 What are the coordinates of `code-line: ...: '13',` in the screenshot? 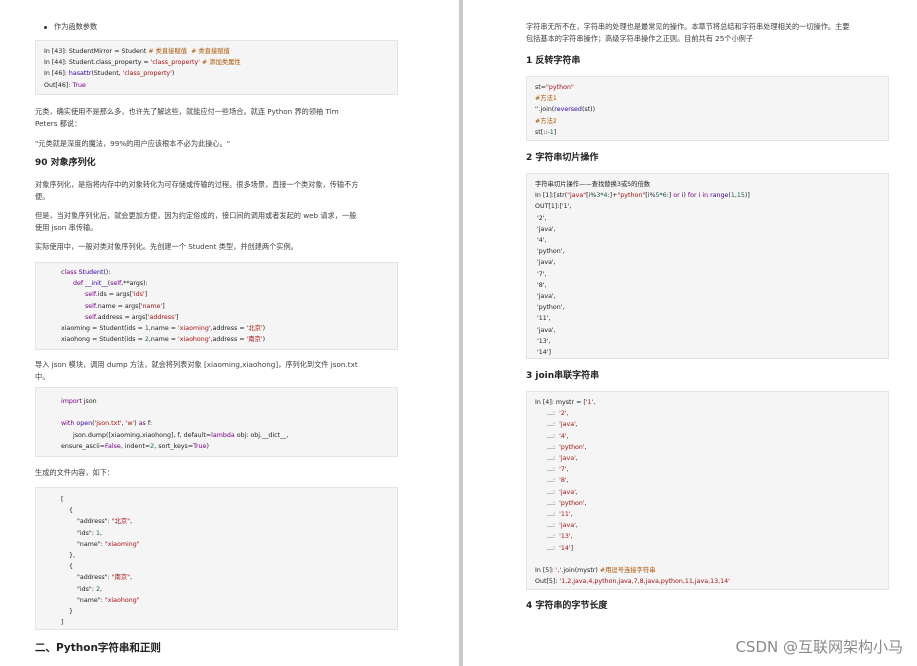 It's located at (554, 536).